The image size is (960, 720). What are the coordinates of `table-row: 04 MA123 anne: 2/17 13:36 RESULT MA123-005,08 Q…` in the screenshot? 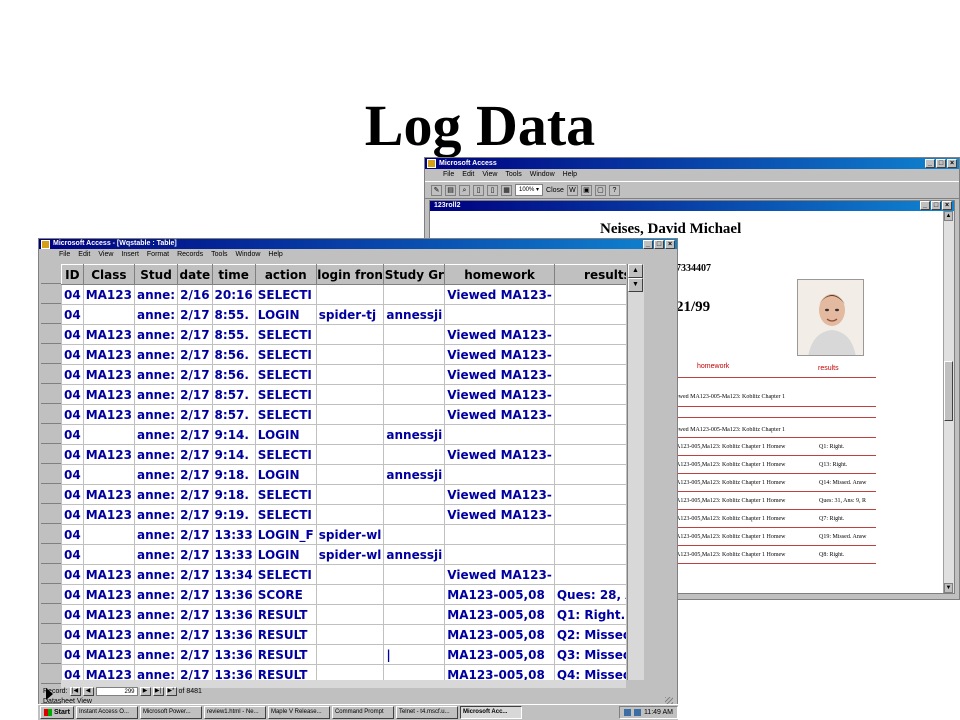 It's located at (343, 634).